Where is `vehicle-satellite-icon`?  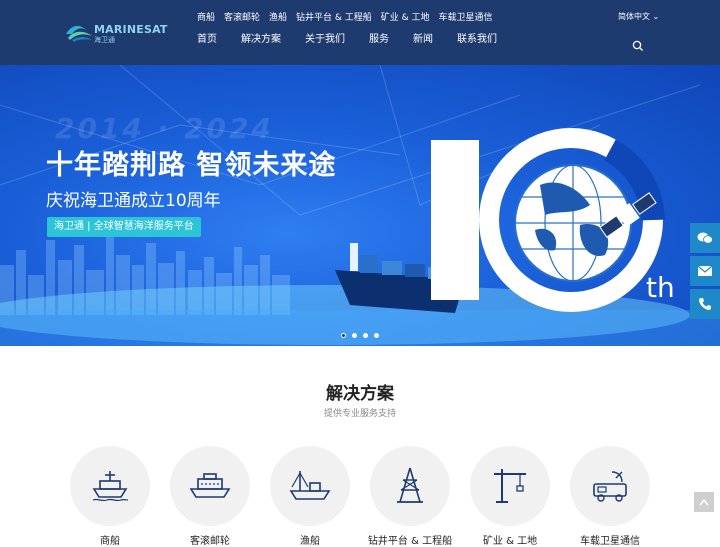 vehicle-satellite-icon is located at coordinates (610, 486).